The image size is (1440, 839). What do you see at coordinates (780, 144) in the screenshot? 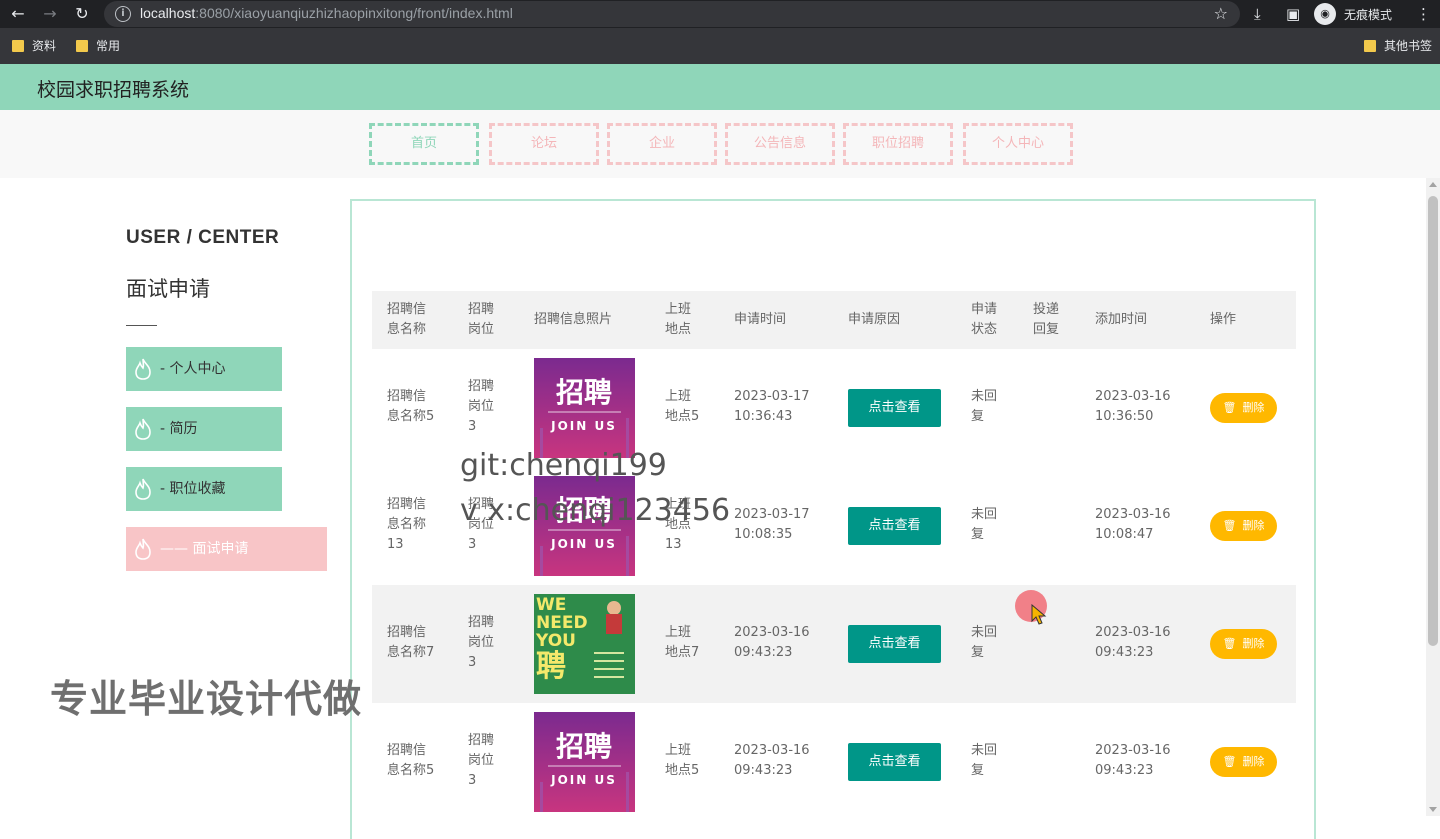
I see `nav-announcements: 公告信息` at bounding box center [780, 144].